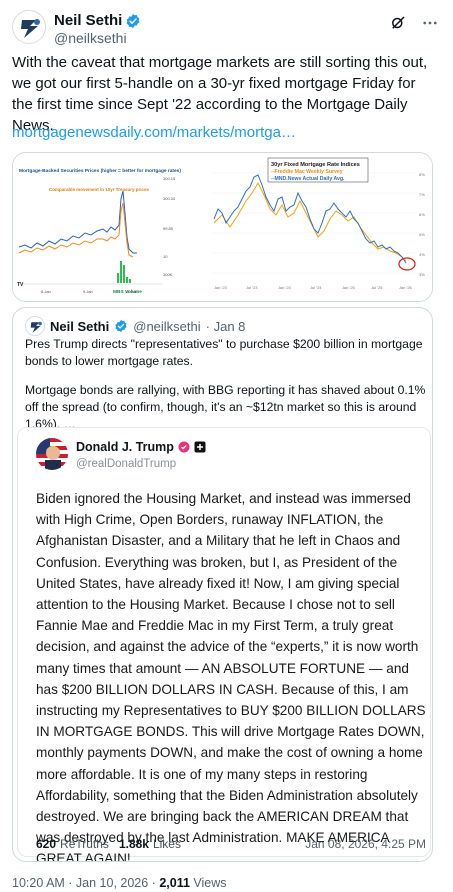  I want to click on truth-author-handle: @realDonaldTrump, so click(126, 464).